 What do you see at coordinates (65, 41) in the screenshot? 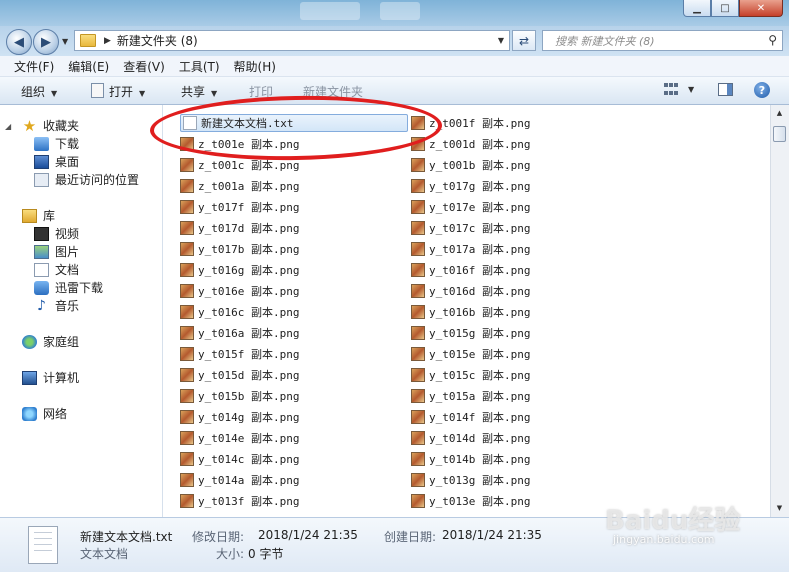
I see `recent-pages-dropdown: ▼` at bounding box center [65, 41].